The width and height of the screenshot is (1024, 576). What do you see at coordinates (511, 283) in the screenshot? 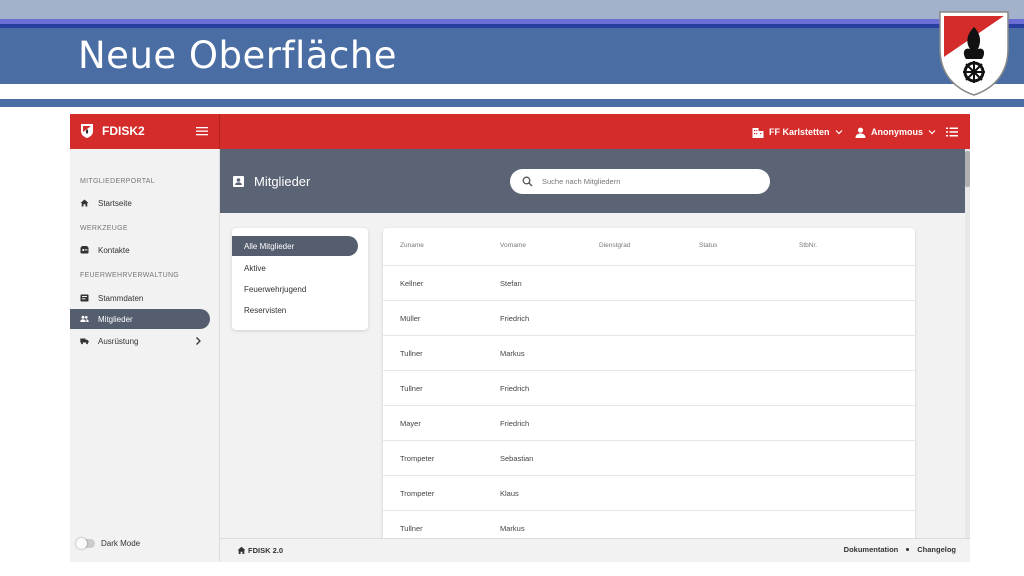
I see `cell-vorname: Stefan` at bounding box center [511, 283].